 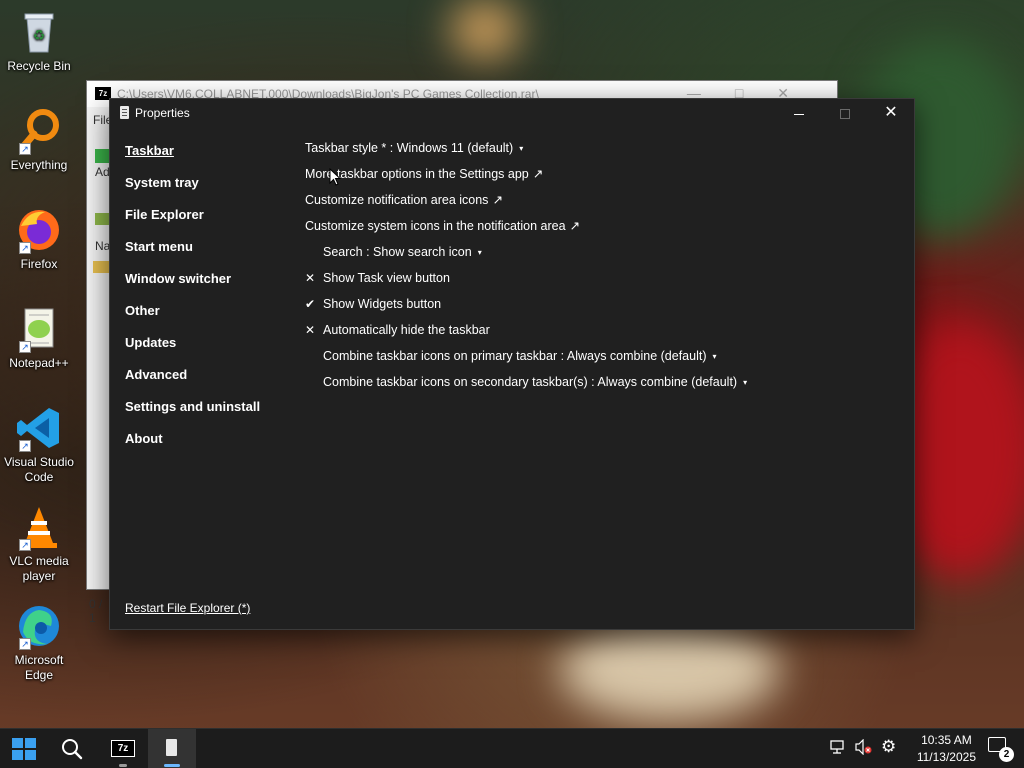 What do you see at coordinates (39, 363) in the screenshot?
I see `desktop-icon-label: Notepad++` at bounding box center [39, 363].